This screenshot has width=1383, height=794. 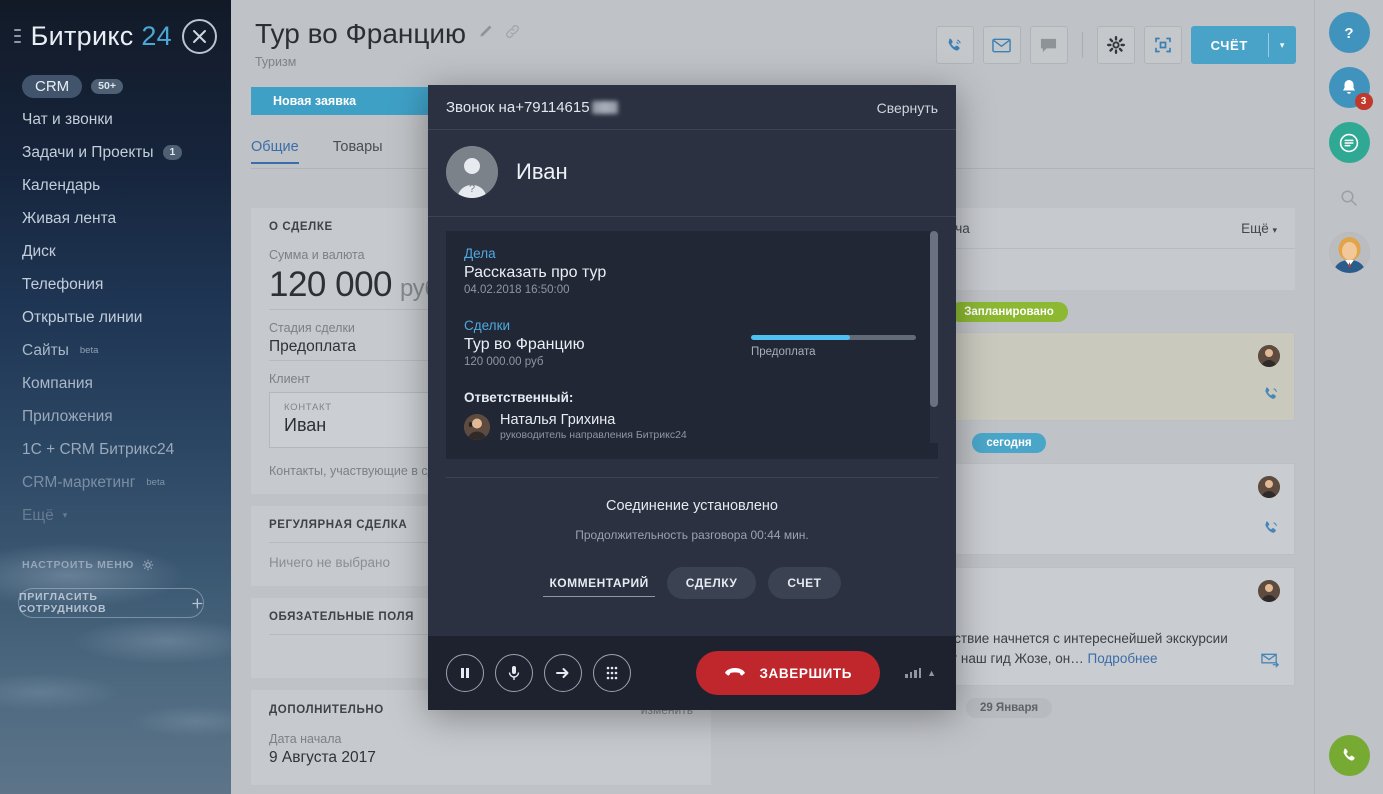 I want to click on sidebar-item-telephony: Телефония, so click(x=115, y=284).